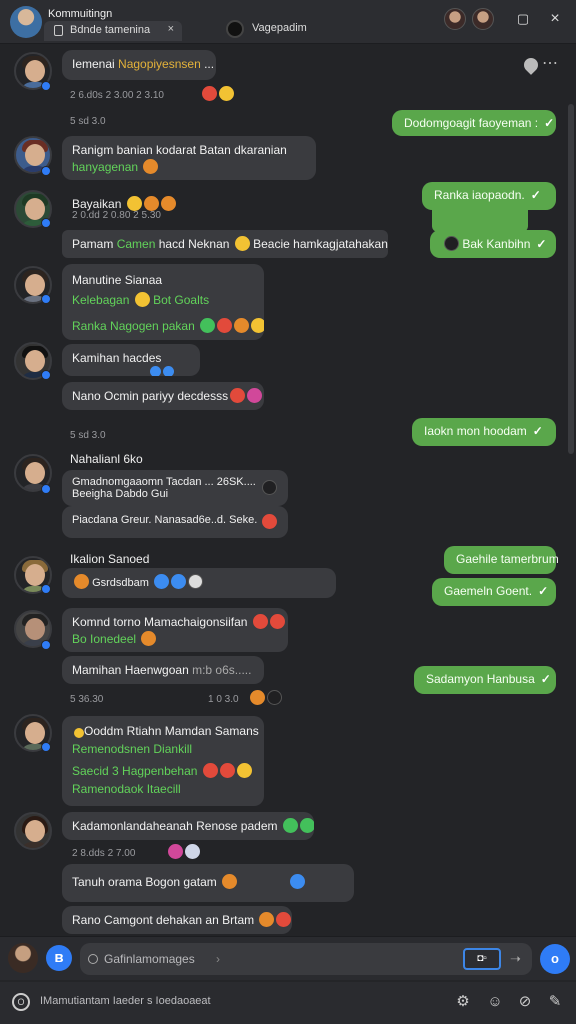 Image resolution: width=576 pixels, height=1024 pixels. I want to click on message-text: Tanuh orama Bogon gatam, so click(144, 882).